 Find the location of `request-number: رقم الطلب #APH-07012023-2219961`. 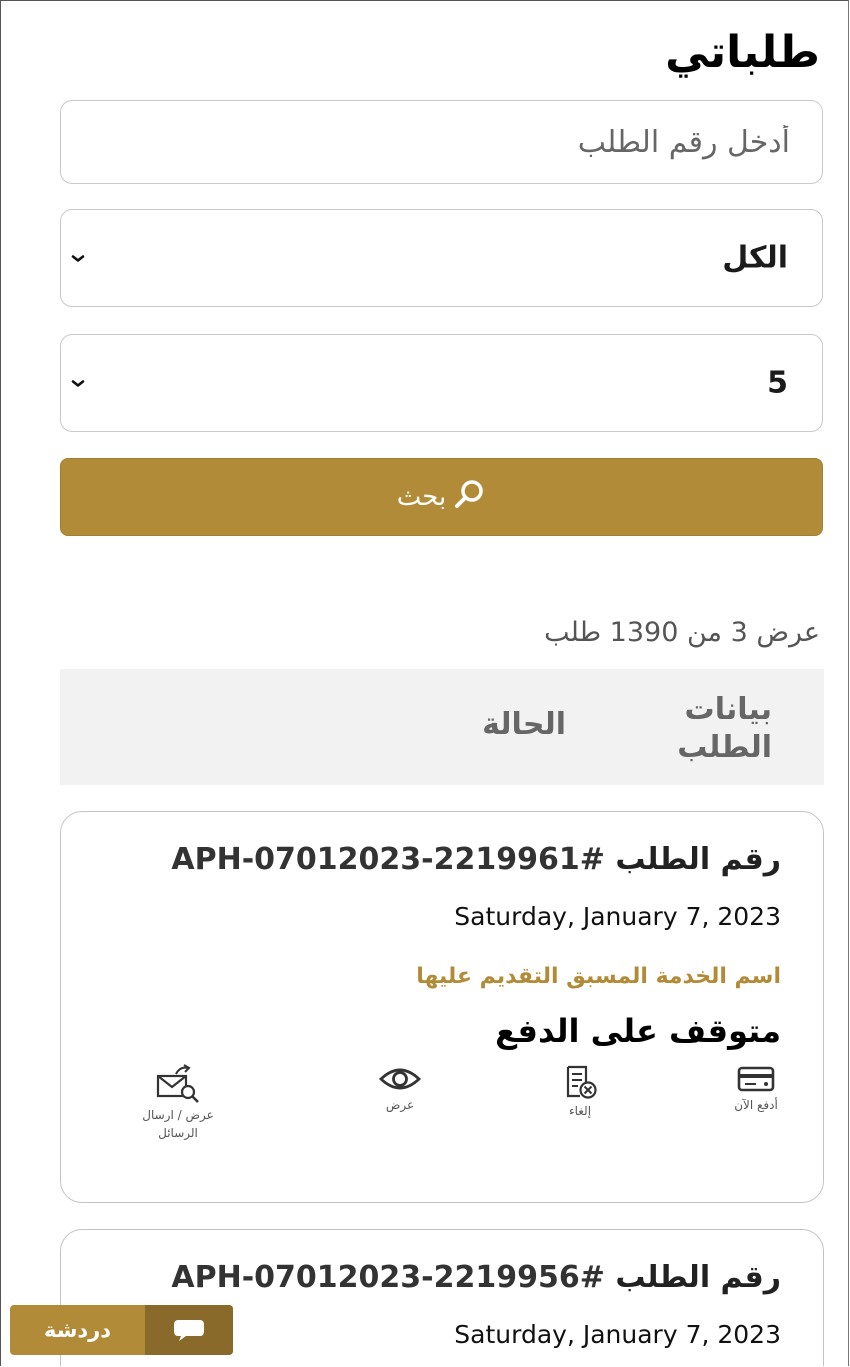

request-number: رقم الطلب #APH-07012023-2219961 is located at coordinates (476, 859).